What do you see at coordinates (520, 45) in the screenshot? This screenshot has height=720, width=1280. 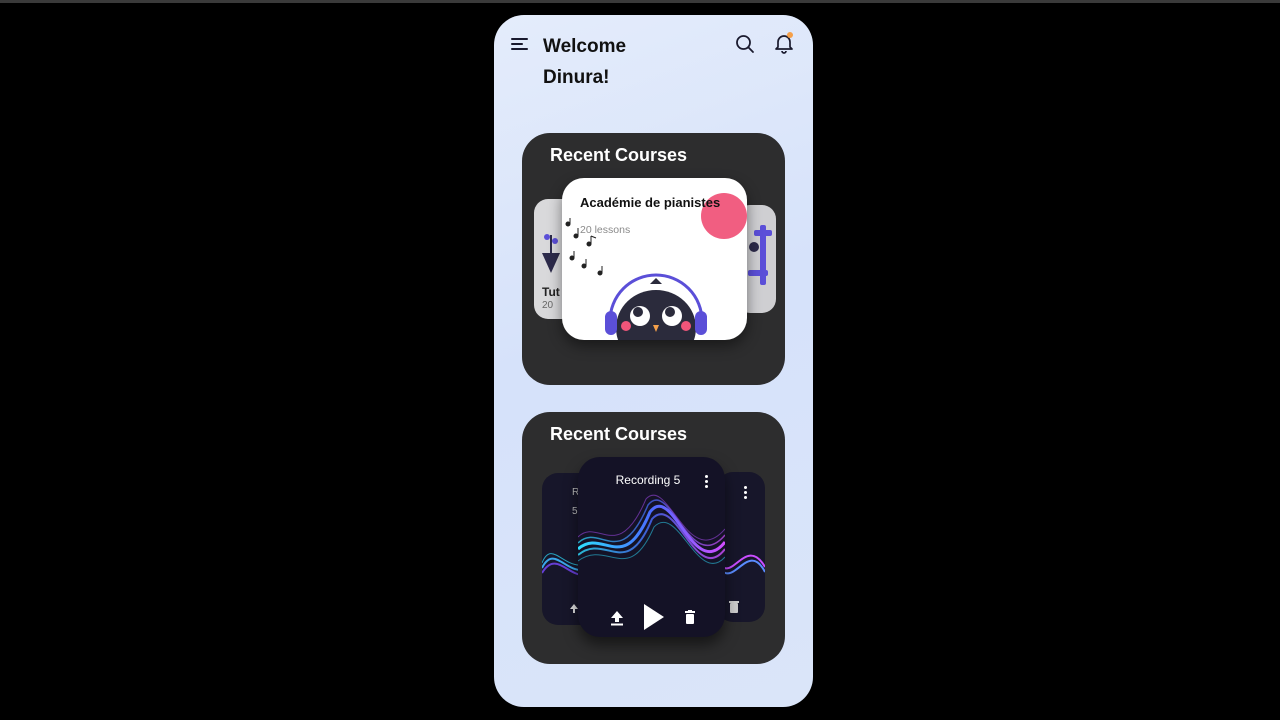 I see `hamburger-menu-icon` at bounding box center [520, 45].